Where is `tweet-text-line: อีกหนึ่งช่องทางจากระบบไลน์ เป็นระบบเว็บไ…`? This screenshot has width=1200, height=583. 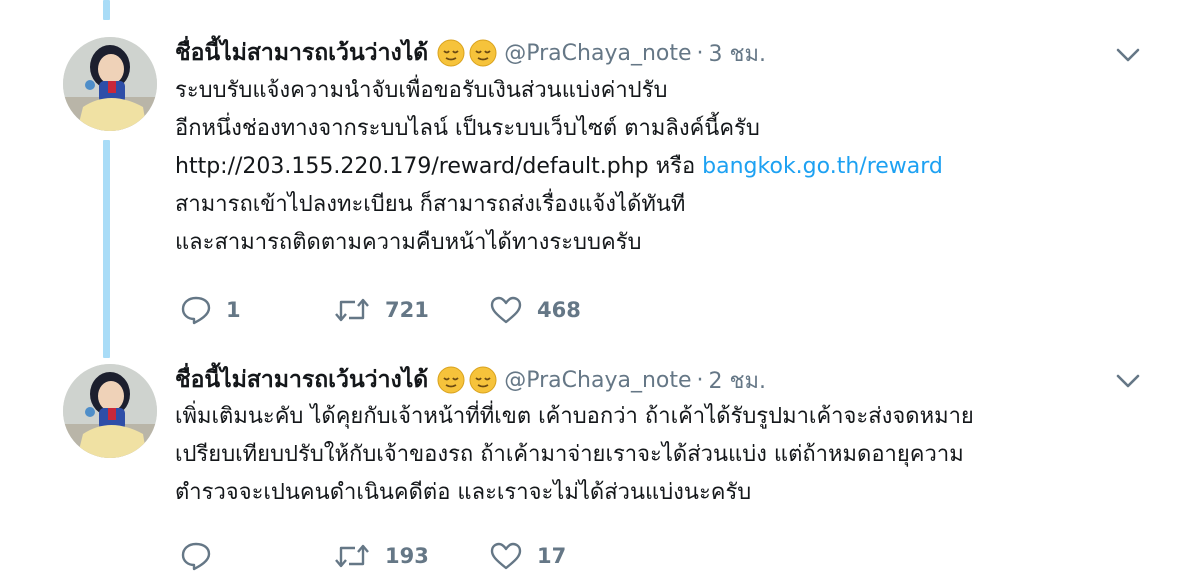
tweet-text-line: อีกหนึ่งช่องทางจากระบบไลน์ เป็นระบบเว็บไ… is located at coordinates (467, 128).